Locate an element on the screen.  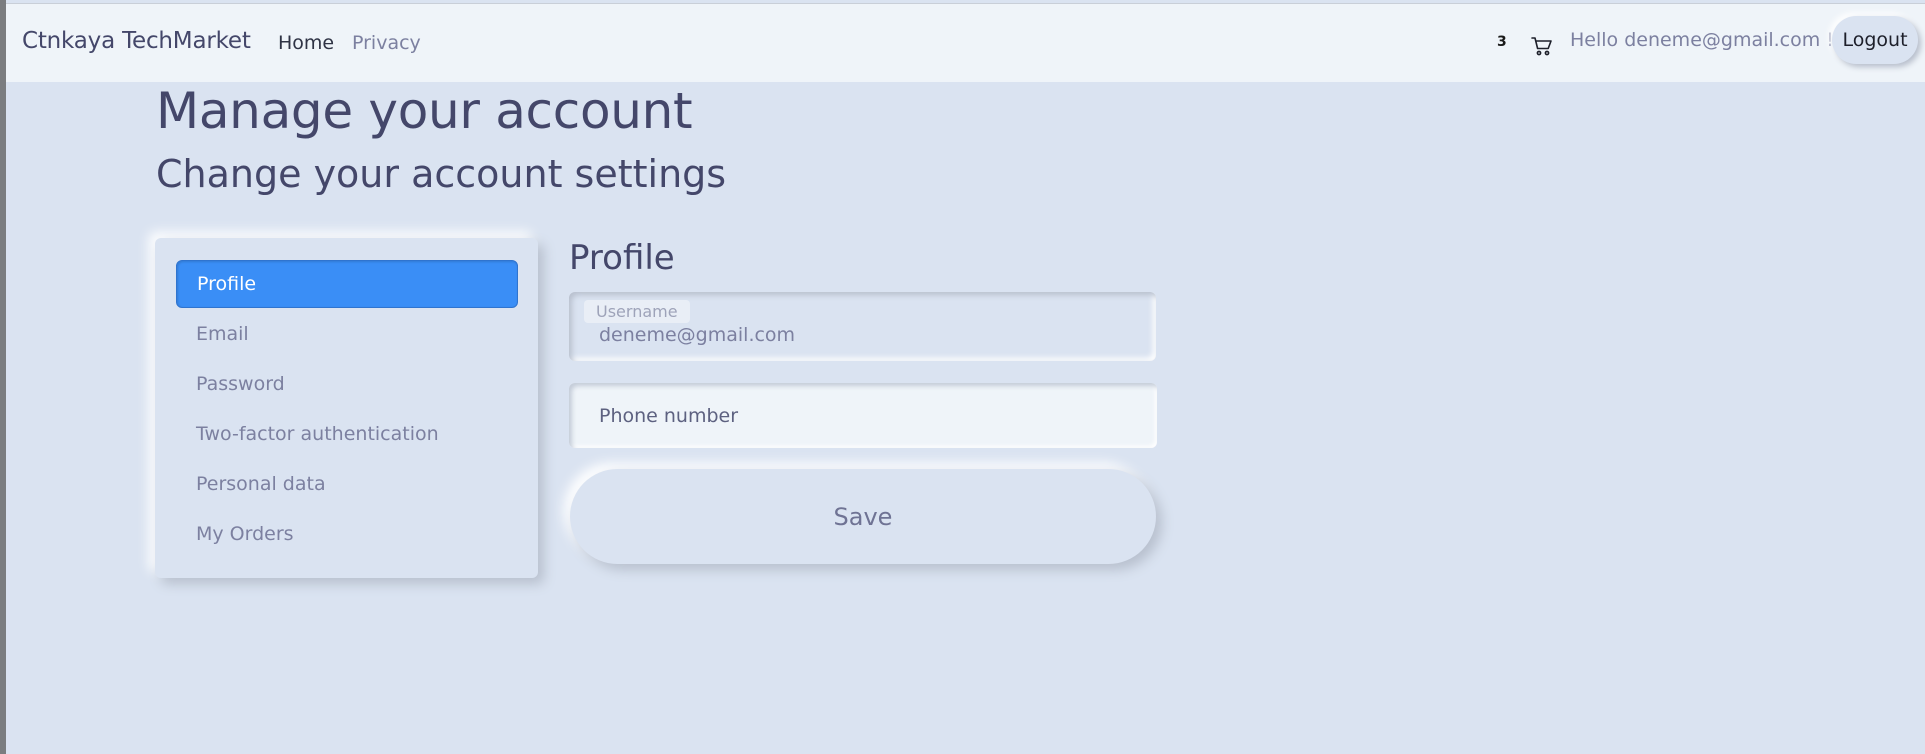
sidebar-item-label: My Orders is located at coordinates (245, 534).